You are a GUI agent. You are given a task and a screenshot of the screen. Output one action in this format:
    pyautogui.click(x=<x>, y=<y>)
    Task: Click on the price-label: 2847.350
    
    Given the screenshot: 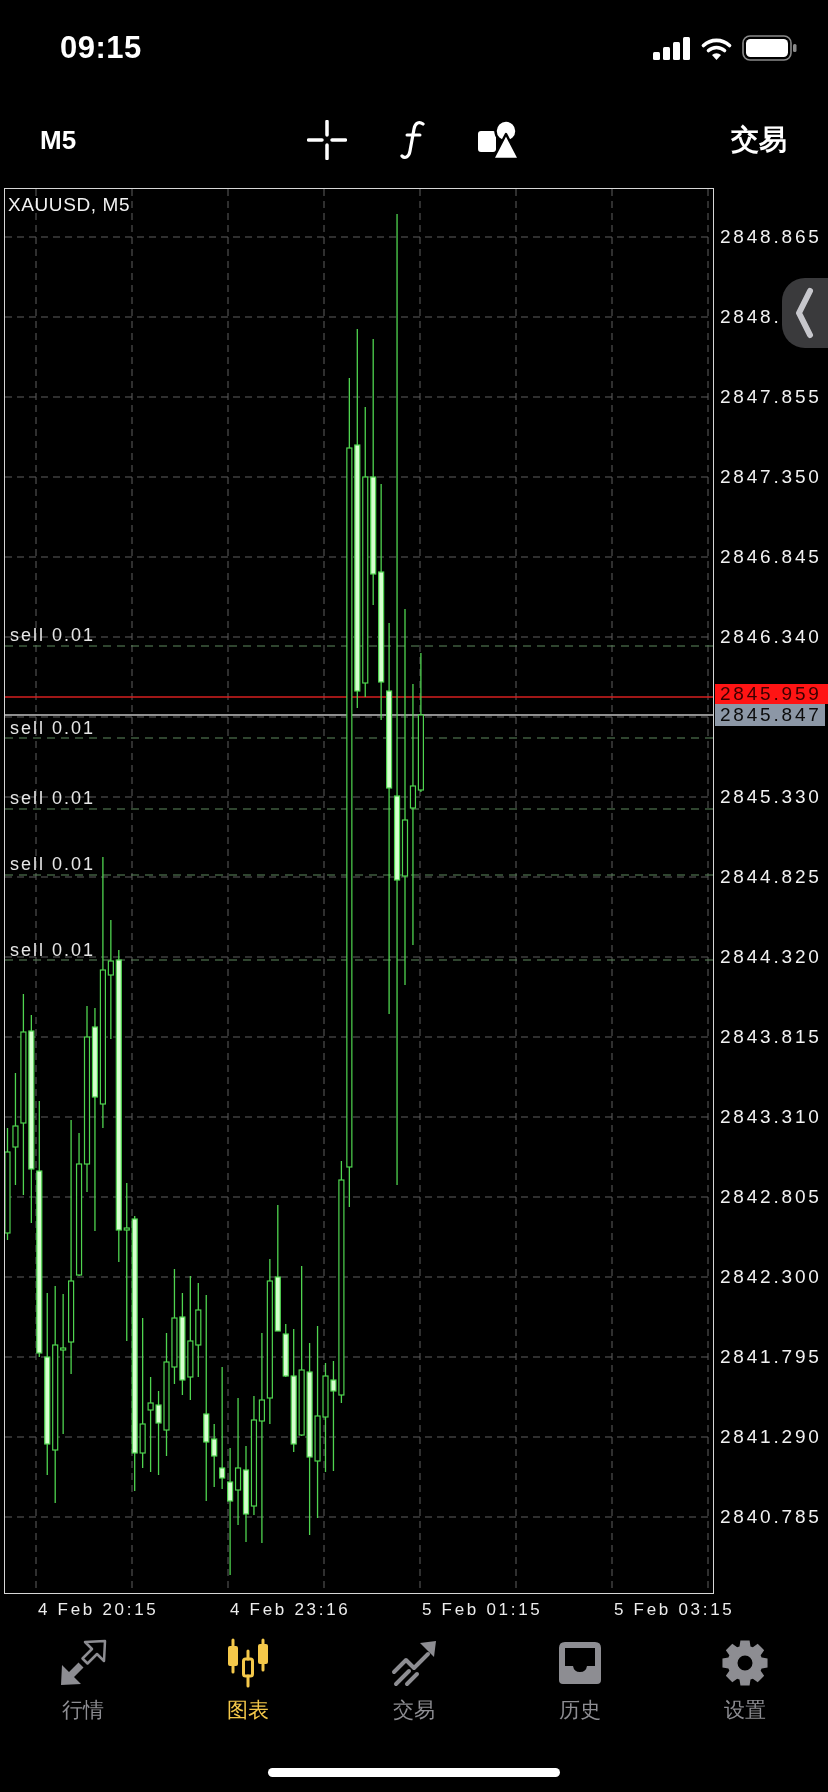 What is the action you would take?
    pyautogui.click(x=771, y=477)
    